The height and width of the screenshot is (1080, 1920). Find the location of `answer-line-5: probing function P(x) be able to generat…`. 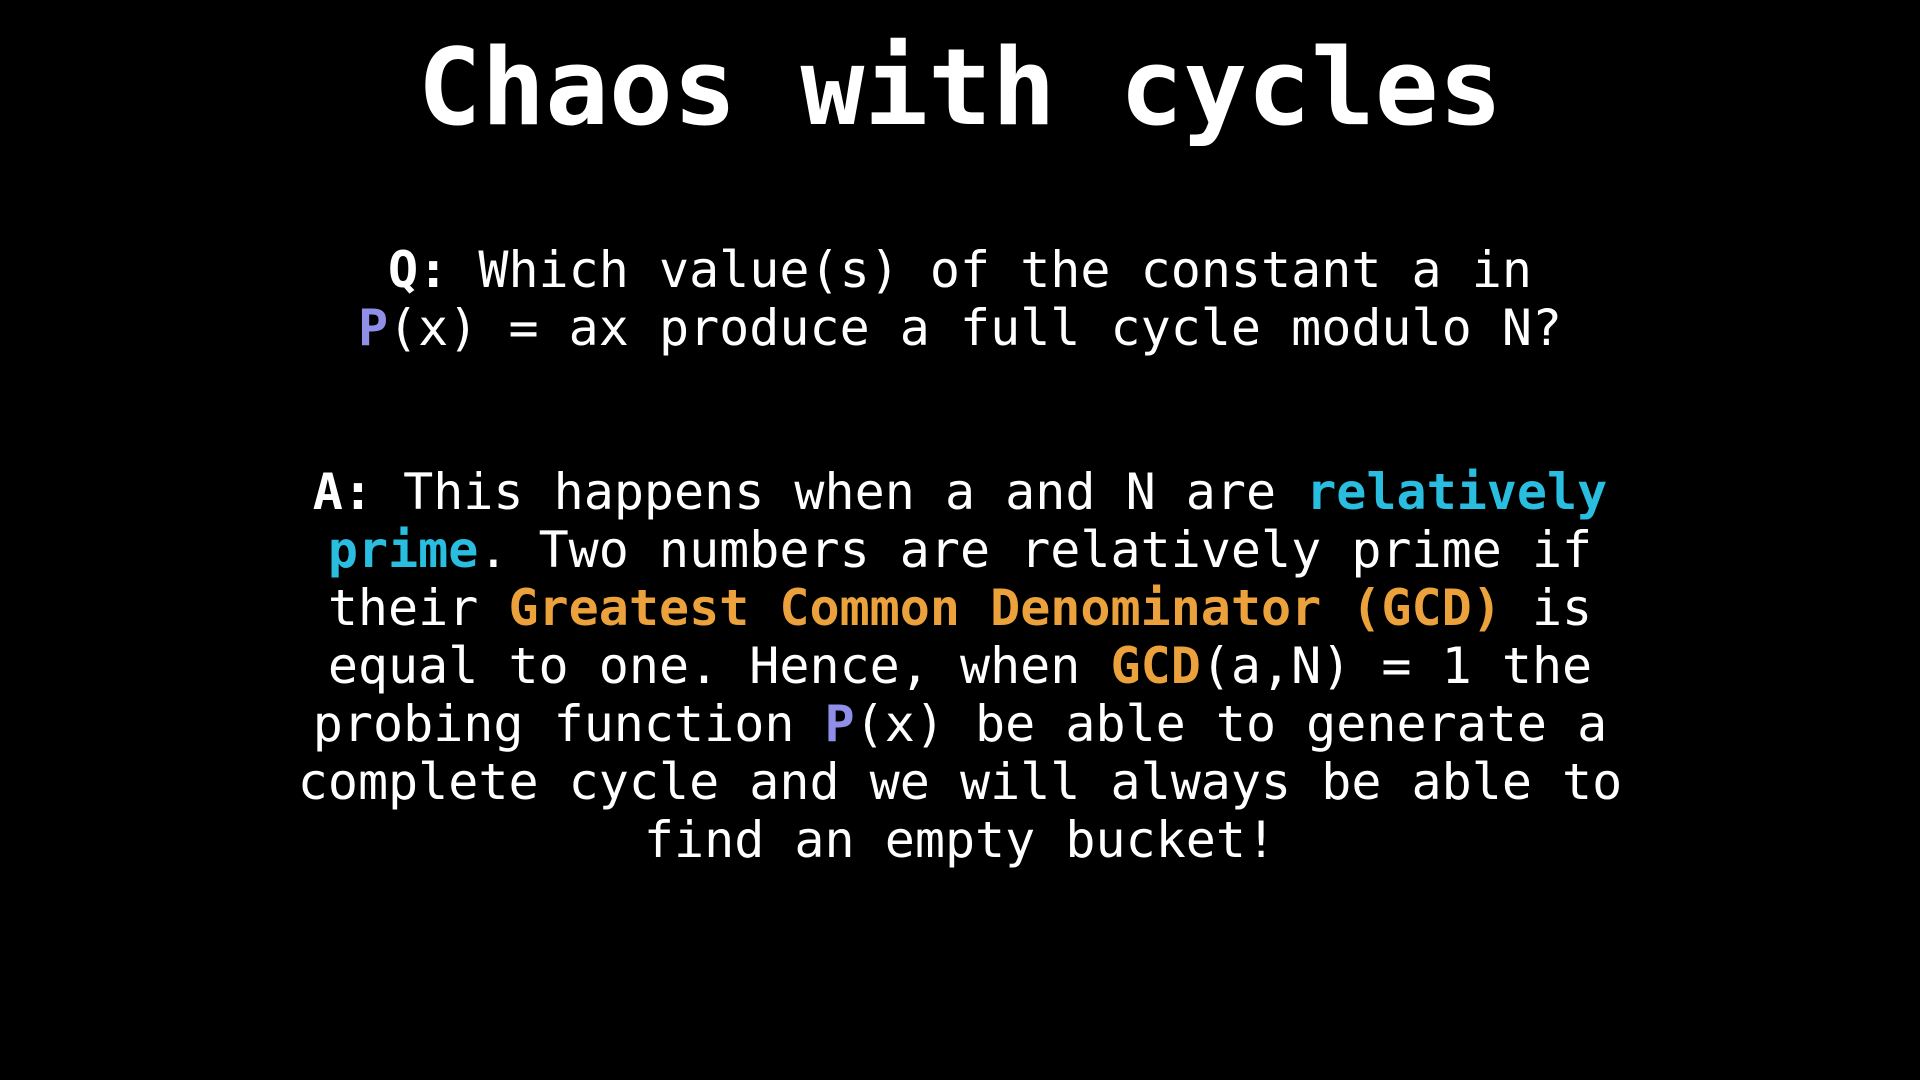

answer-line-5: probing function P(x) be able to generat… is located at coordinates (960, 724).